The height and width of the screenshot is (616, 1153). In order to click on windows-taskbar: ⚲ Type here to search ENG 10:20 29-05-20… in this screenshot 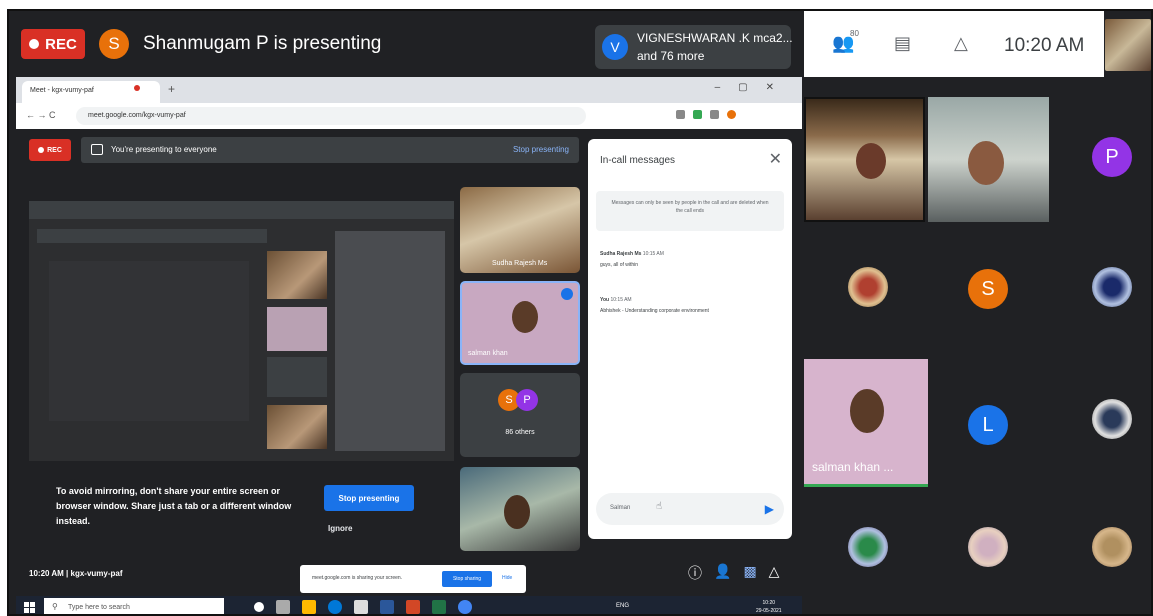, I will do `click(409, 605)`.